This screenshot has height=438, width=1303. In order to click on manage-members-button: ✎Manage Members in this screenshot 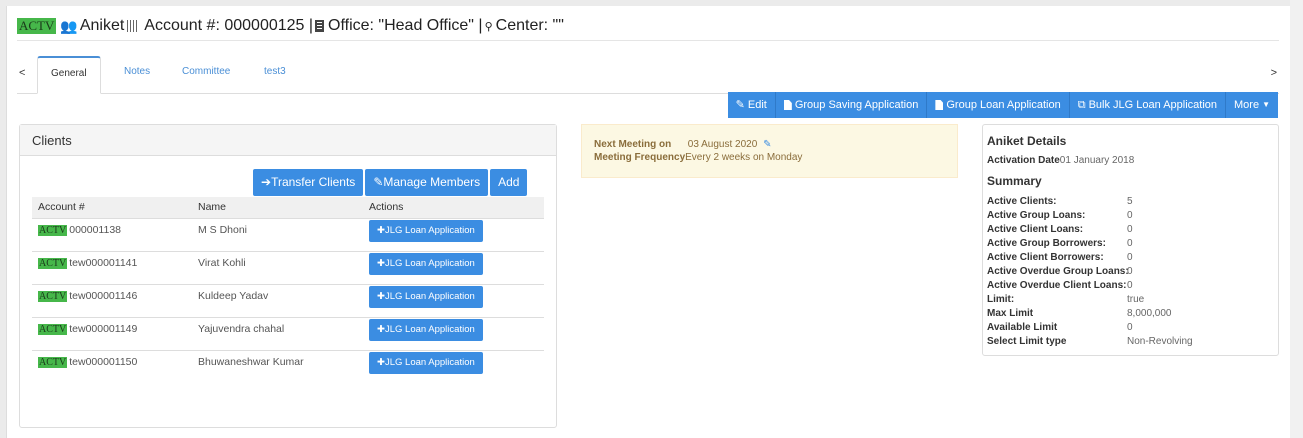, I will do `click(427, 182)`.